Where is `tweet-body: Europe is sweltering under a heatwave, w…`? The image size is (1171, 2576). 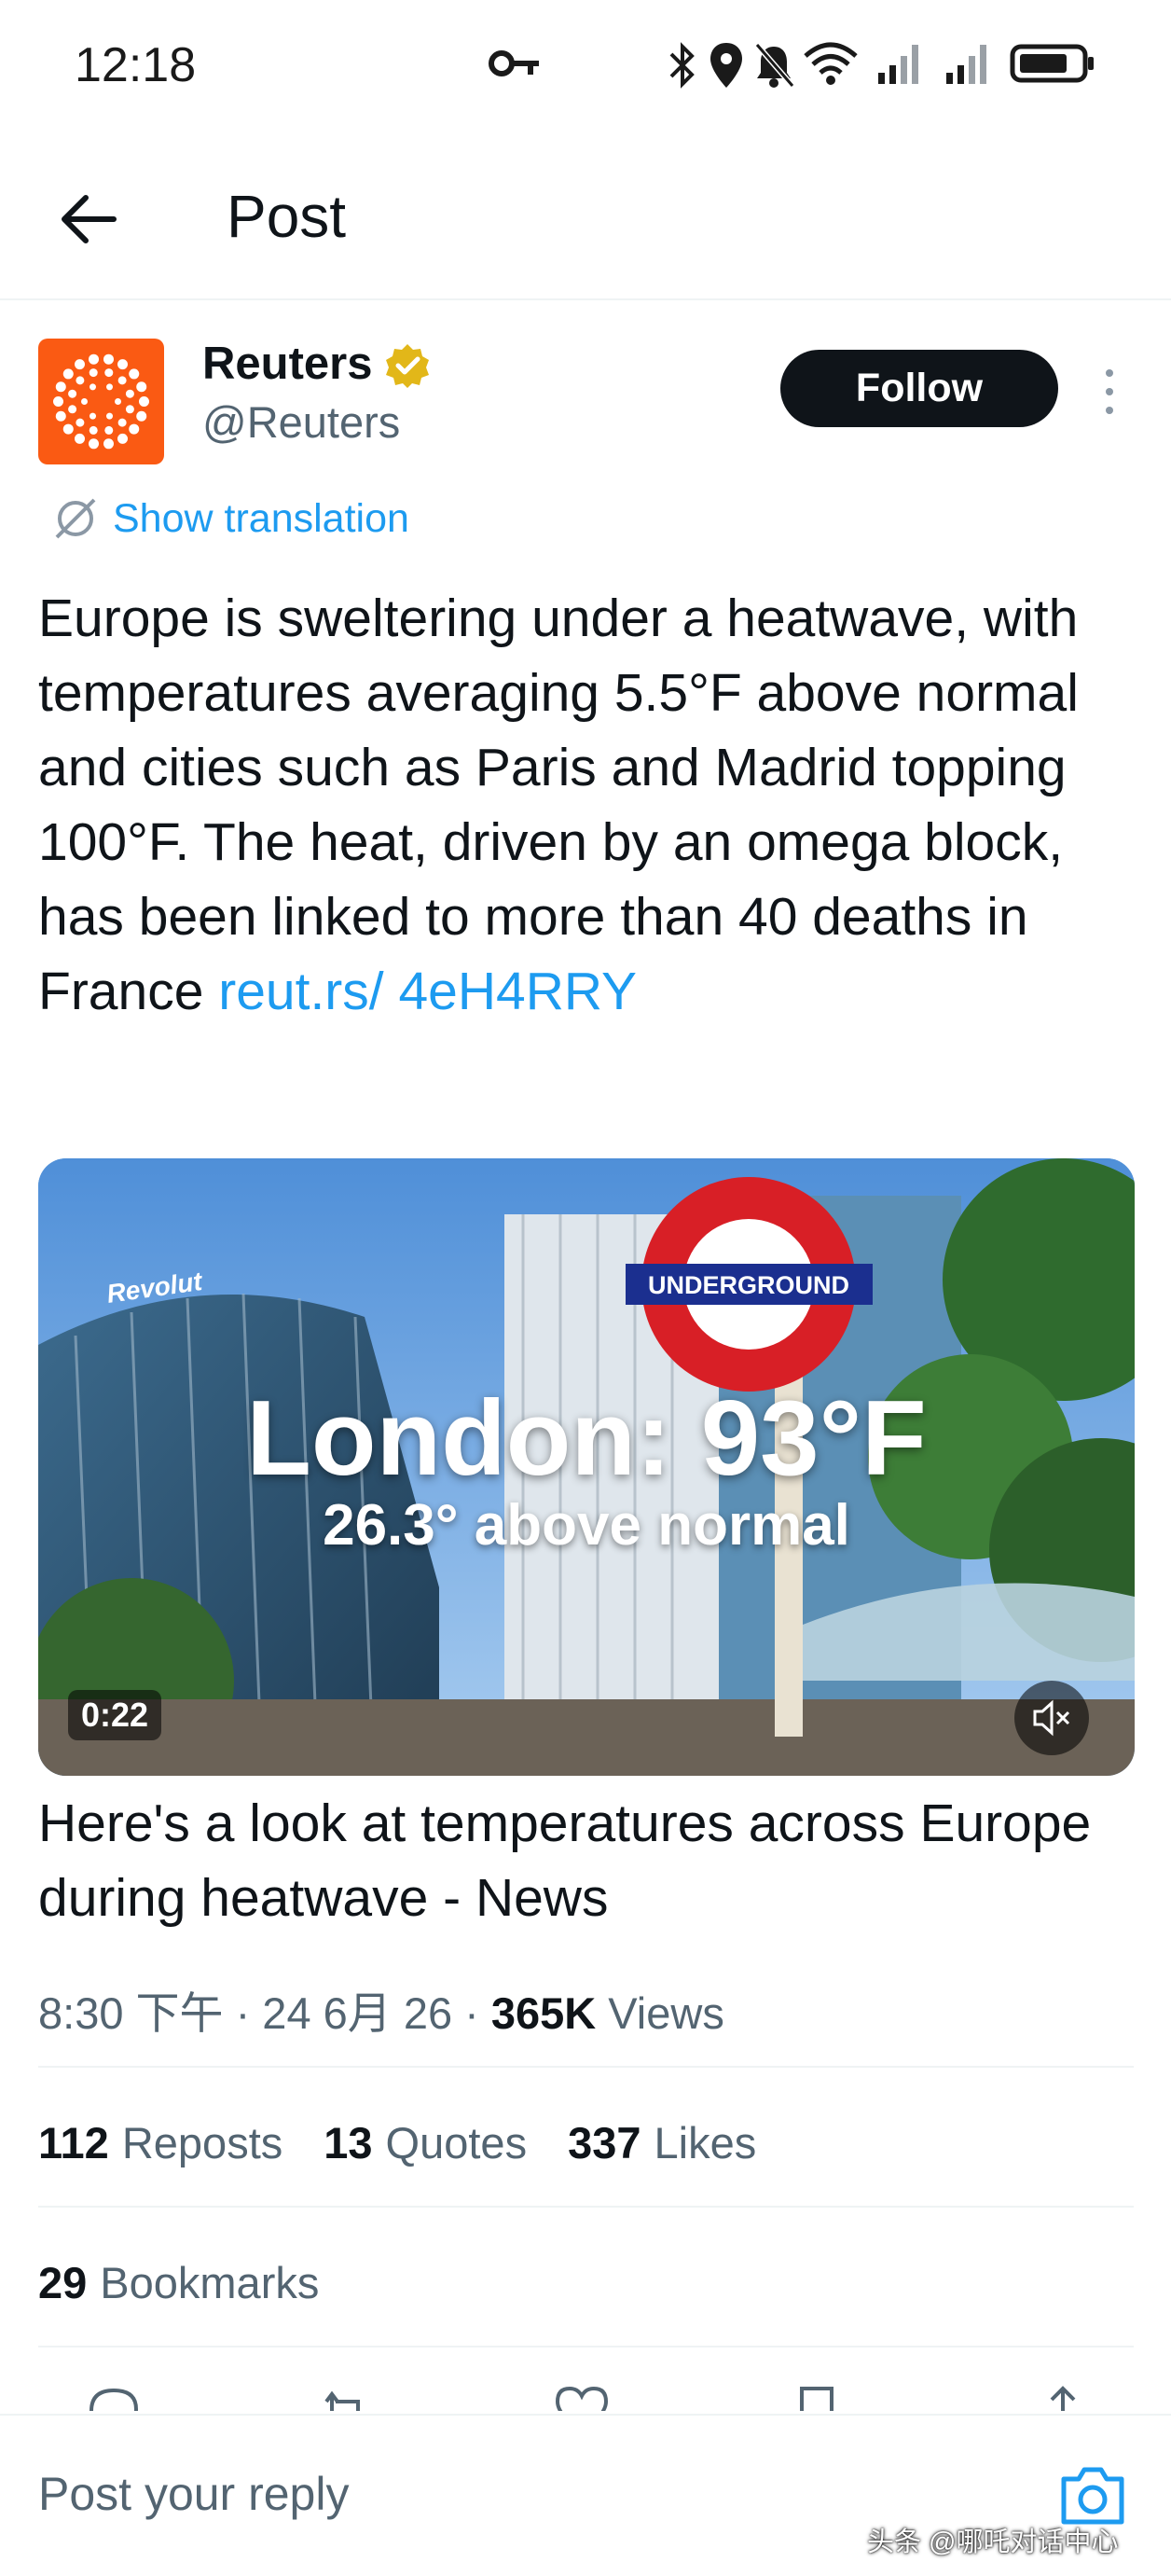 tweet-body: Europe is sweltering under a heatwave, w… is located at coordinates (558, 805).